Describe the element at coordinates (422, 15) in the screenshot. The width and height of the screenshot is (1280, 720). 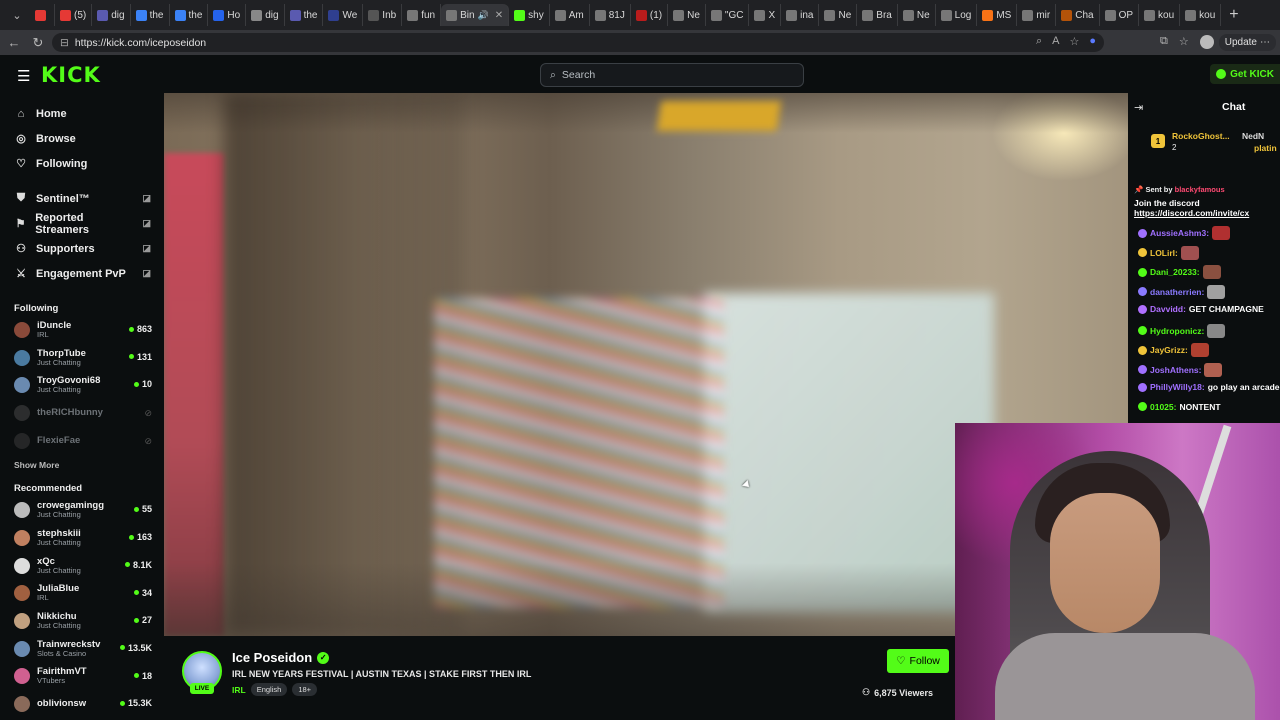
I see `browser-tab: fun` at that location.